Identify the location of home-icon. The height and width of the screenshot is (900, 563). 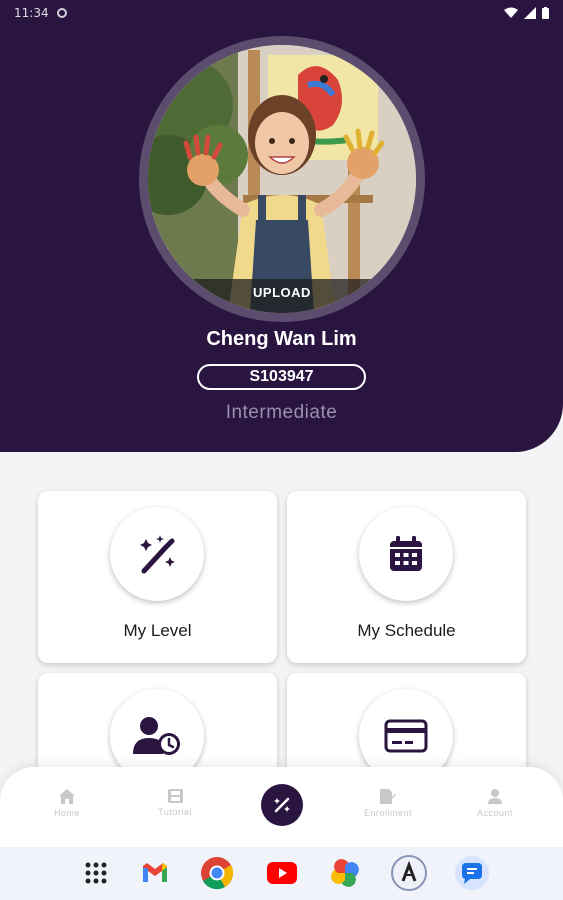
(67, 796).